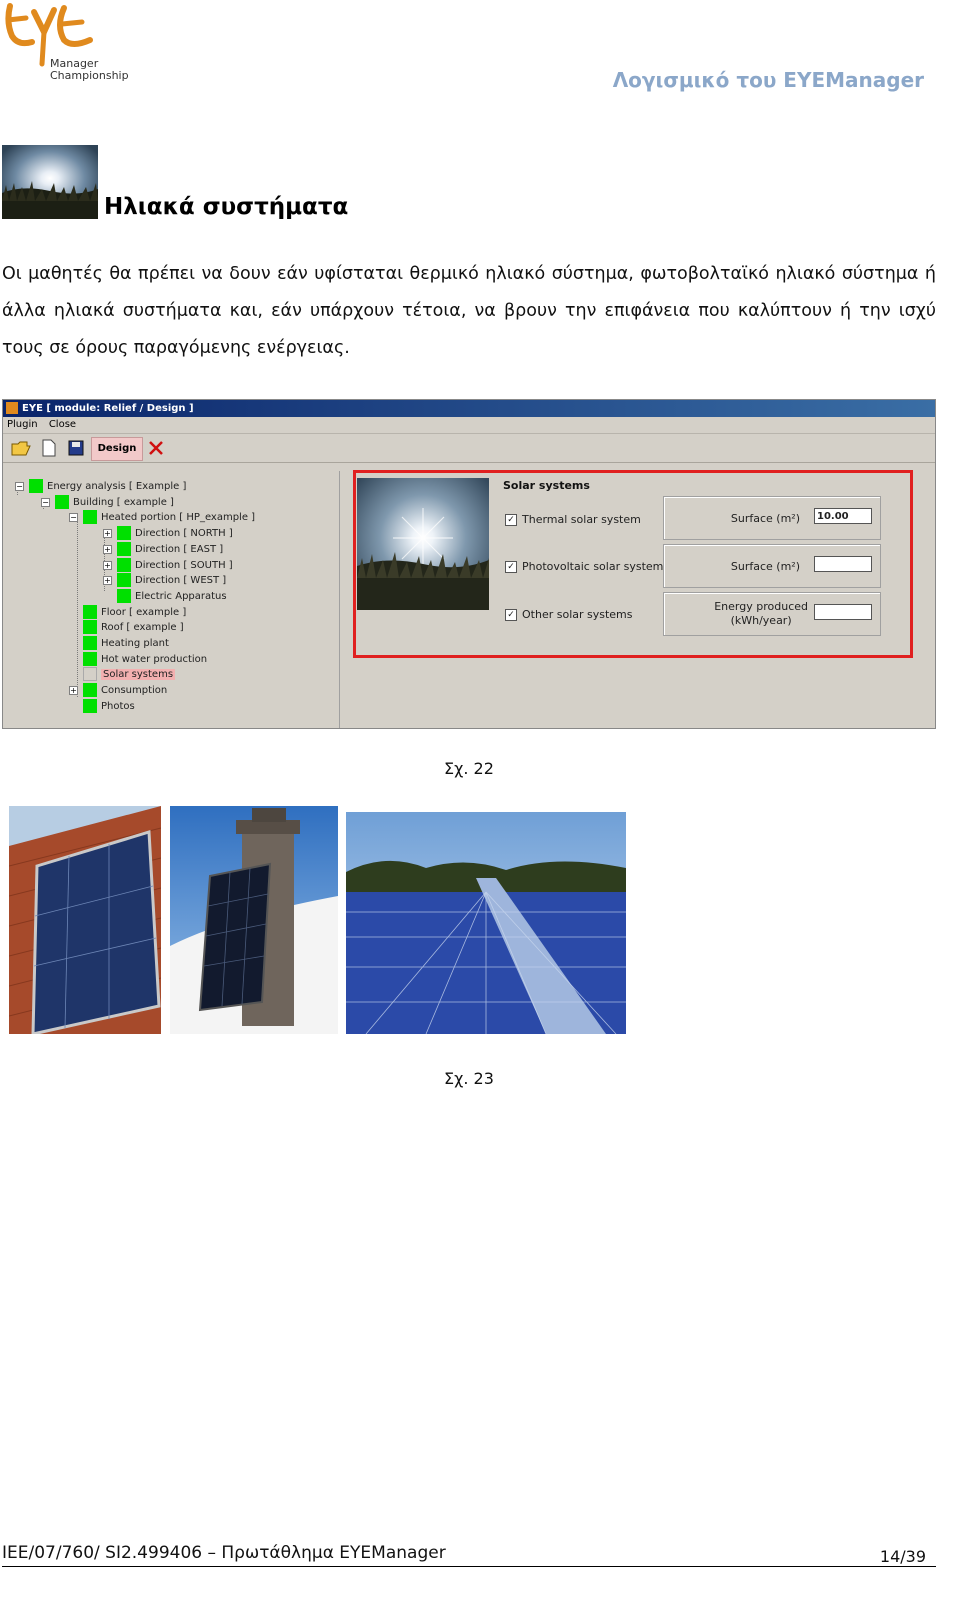 Image resolution: width=960 pixels, height=1600 pixels. I want to click on pv-surface-group: Surface (m²), so click(772, 566).